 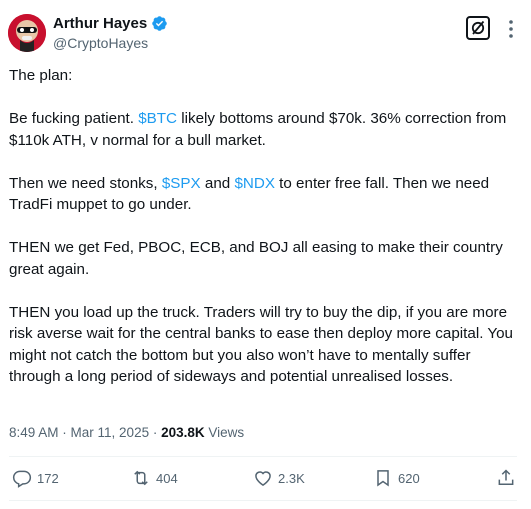 What do you see at coordinates (22, 479) in the screenshot?
I see `reply-icon` at bounding box center [22, 479].